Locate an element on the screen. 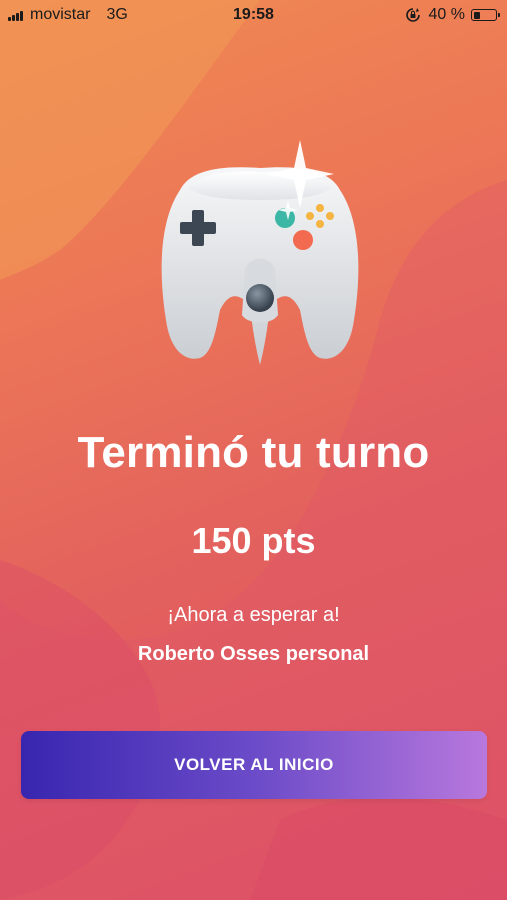 The image size is (507, 900). battery-level is located at coordinates (477, 15).